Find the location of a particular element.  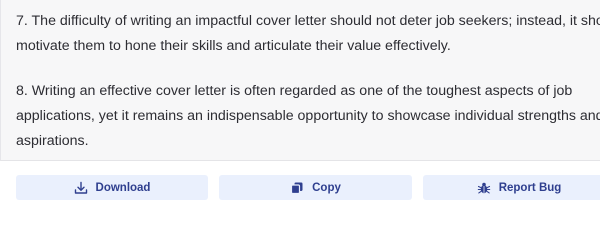

report-bug-label: Report Bug is located at coordinates (530, 187).